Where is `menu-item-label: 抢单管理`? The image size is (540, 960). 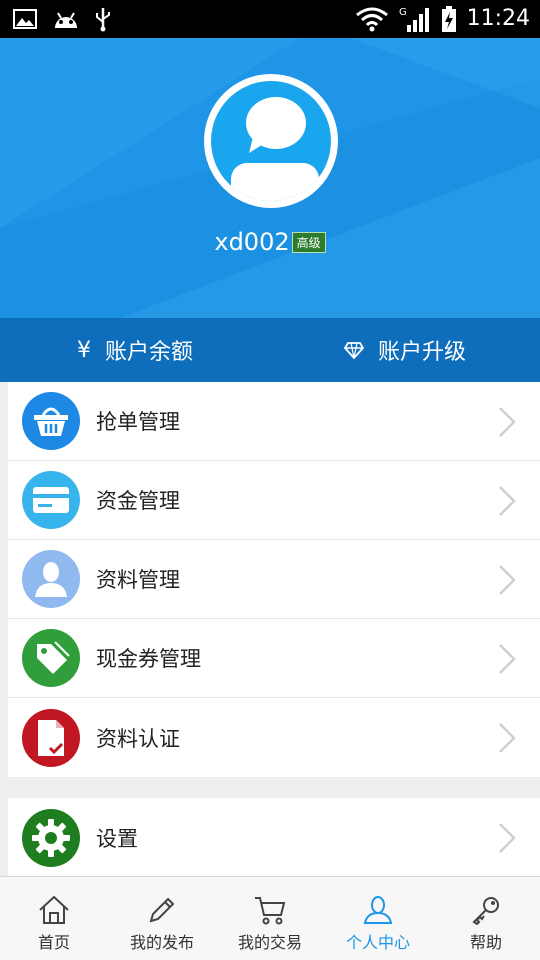 menu-item-label: 抢单管理 is located at coordinates (138, 422).